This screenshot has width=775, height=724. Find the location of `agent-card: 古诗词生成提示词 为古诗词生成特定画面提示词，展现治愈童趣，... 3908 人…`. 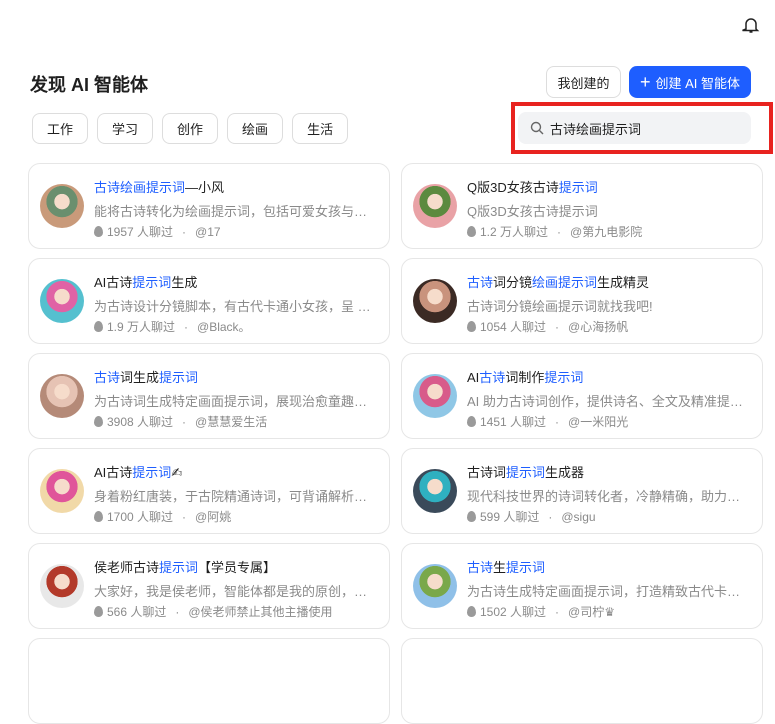

agent-card: 古诗词生成提示词 为古诗词生成特定画面提示词，展现治愈童趣，... 3908 人… is located at coordinates (209, 396).